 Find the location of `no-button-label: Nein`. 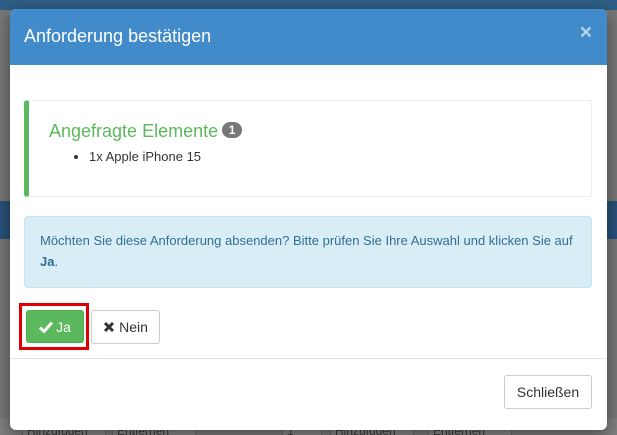

no-button-label: Nein is located at coordinates (133, 327).